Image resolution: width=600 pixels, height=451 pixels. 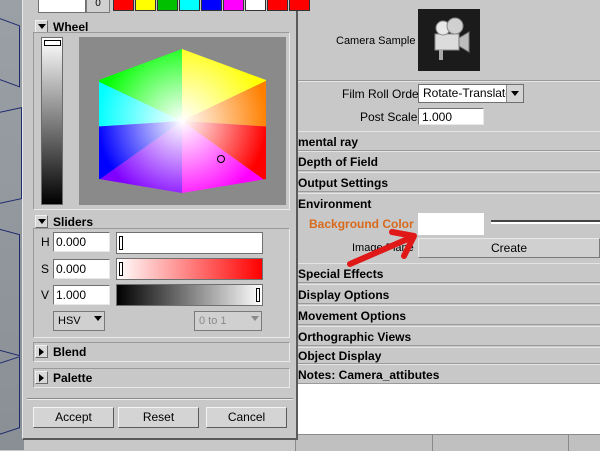 I want to click on film-roll-order-dropdown: Rotate-Translate, so click(x=471, y=93).